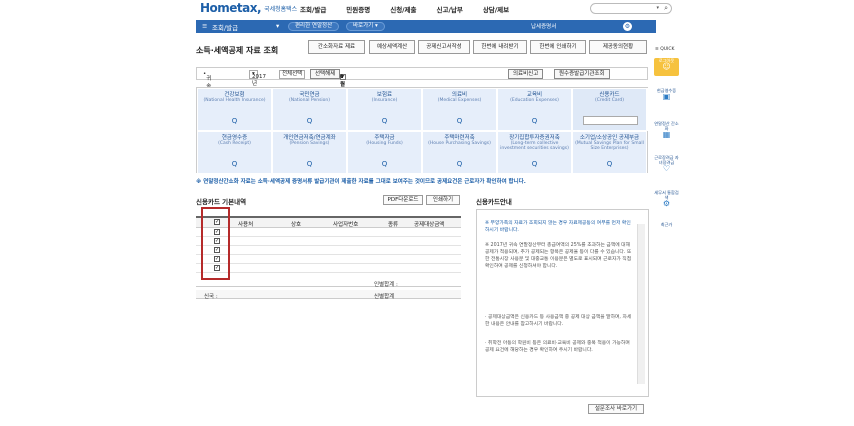 This screenshot has width=854, height=426. I want to click on menu-application: 신청/제출, so click(403, 9).